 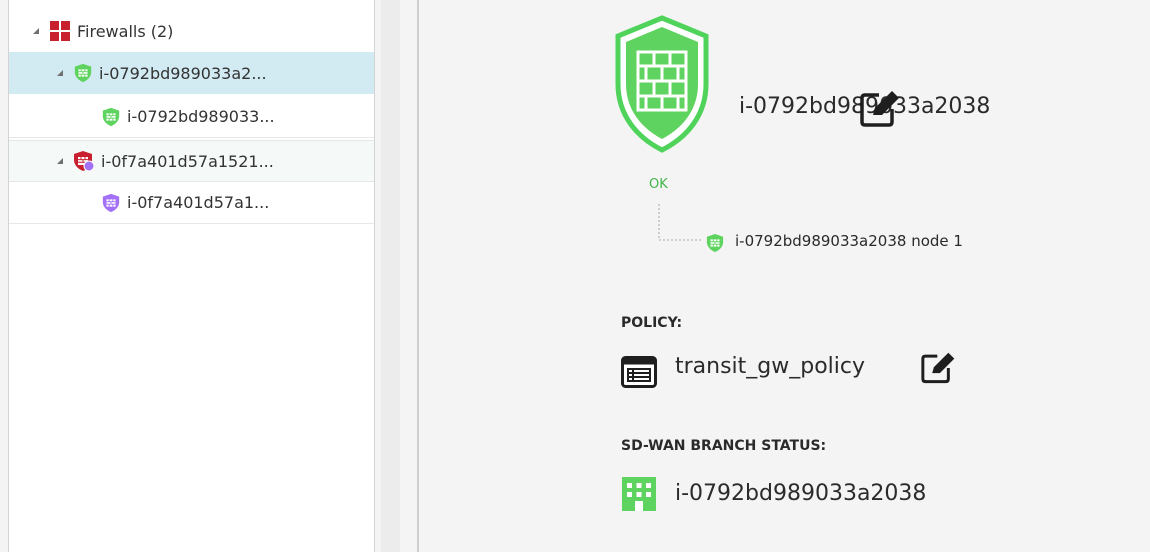 I want to click on firewall-shield-icon, so click(x=662, y=84).